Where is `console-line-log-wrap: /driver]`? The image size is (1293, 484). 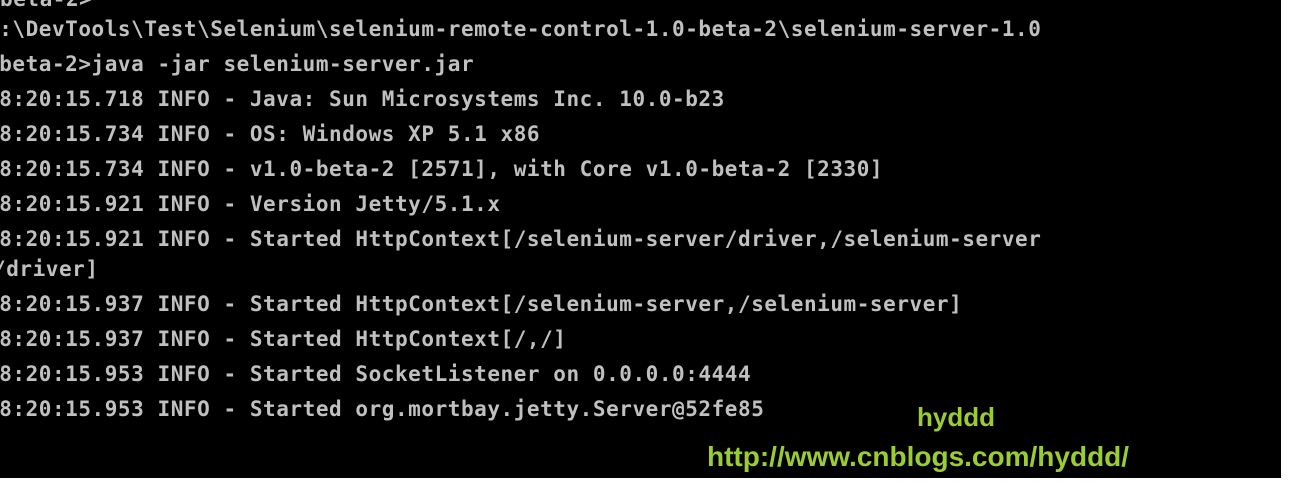 console-line-log-wrap: /driver] is located at coordinates (49, 269).